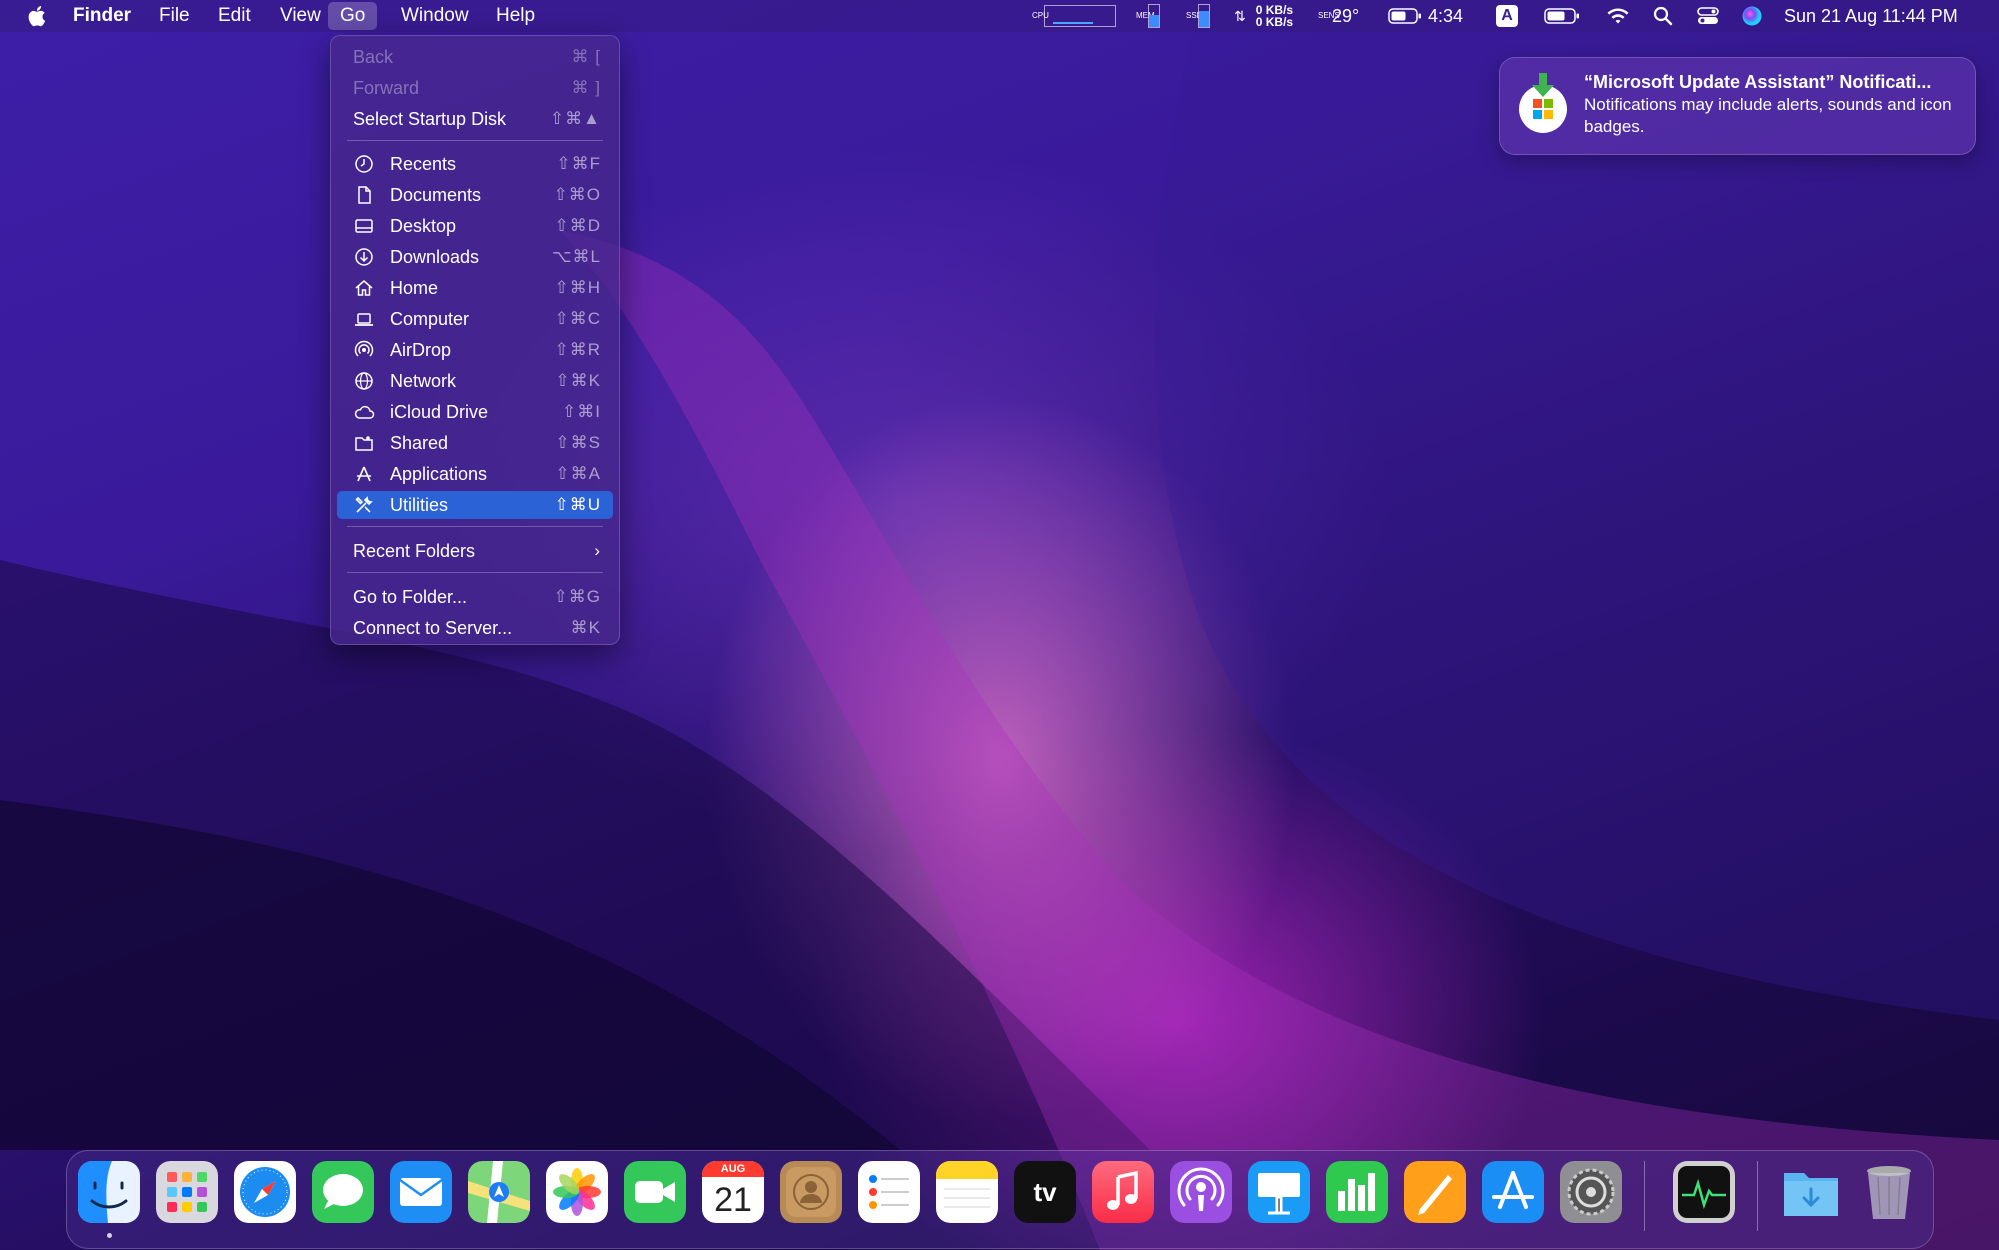 The width and height of the screenshot is (1999, 1250). I want to click on notes-icon, so click(967, 1192).